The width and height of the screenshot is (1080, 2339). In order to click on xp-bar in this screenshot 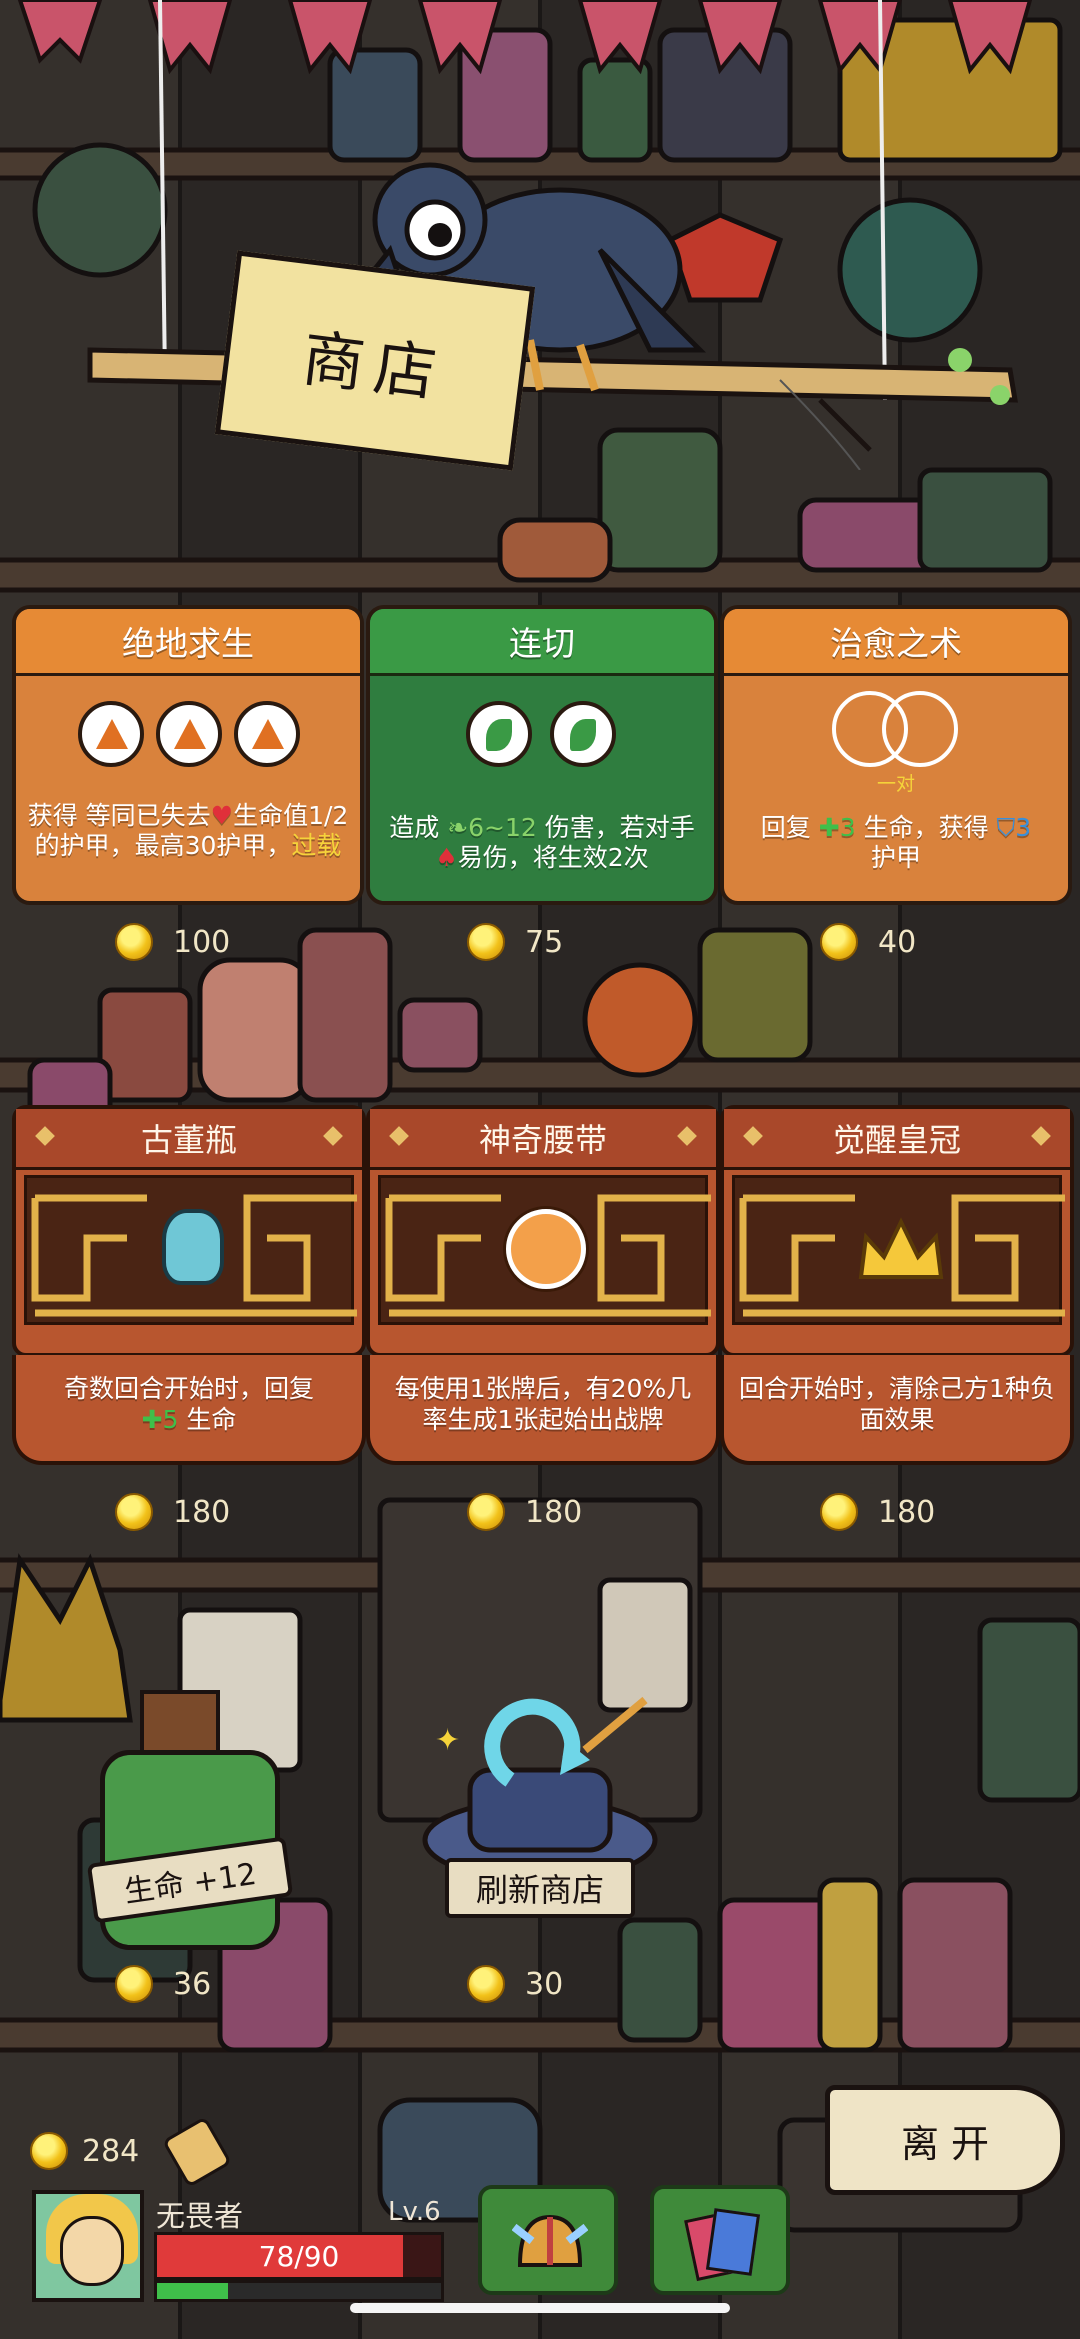, I will do `click(299, 2291)`.